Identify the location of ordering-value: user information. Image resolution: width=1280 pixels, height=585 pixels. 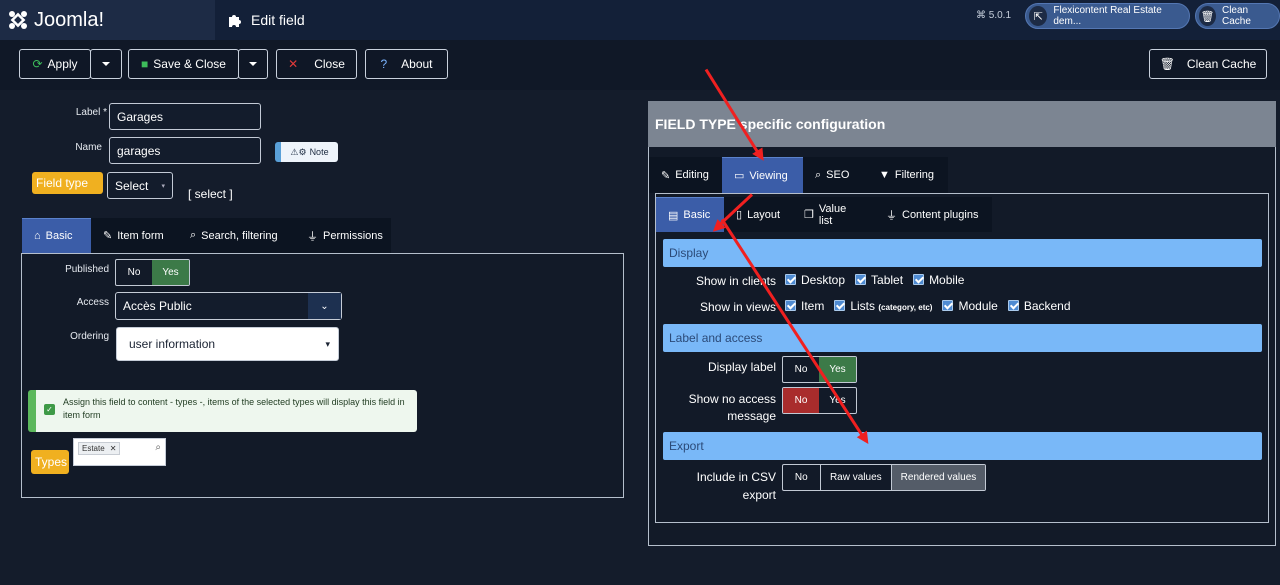
(172, 344).